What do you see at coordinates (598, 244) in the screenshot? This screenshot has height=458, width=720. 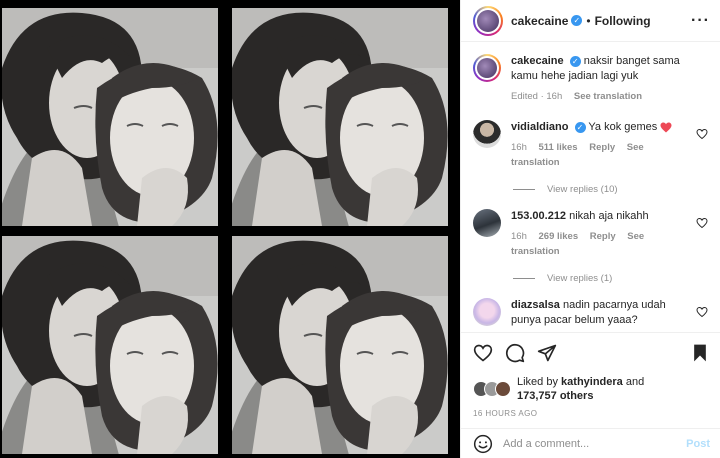 I see `comment-meta: 16h 269 likes Reply See translation` at bounding box center [598, 244].